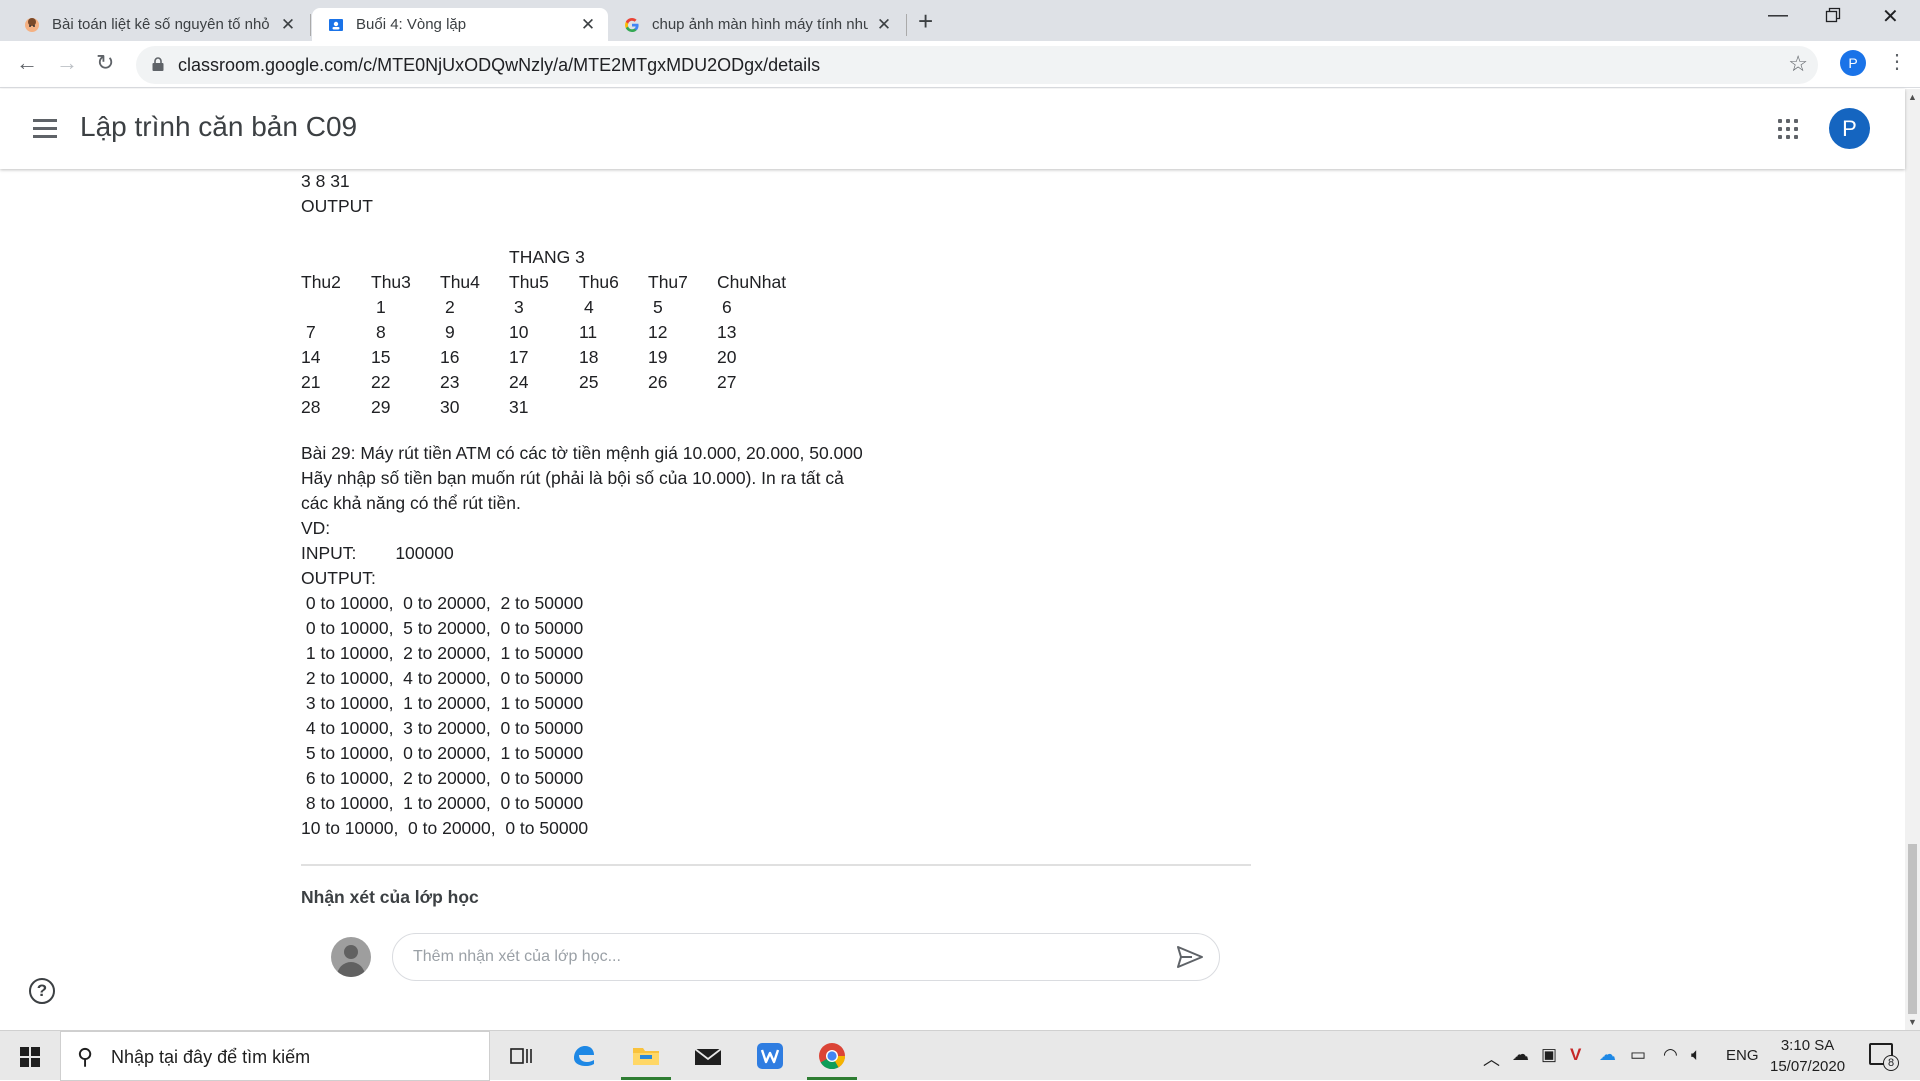 The width and height of the screenshot is (1920, 1081). What do you see at coordinates (1788, 129) in the screenshot?
I see `google-apps-icon` at bounding box center [1788, 129].